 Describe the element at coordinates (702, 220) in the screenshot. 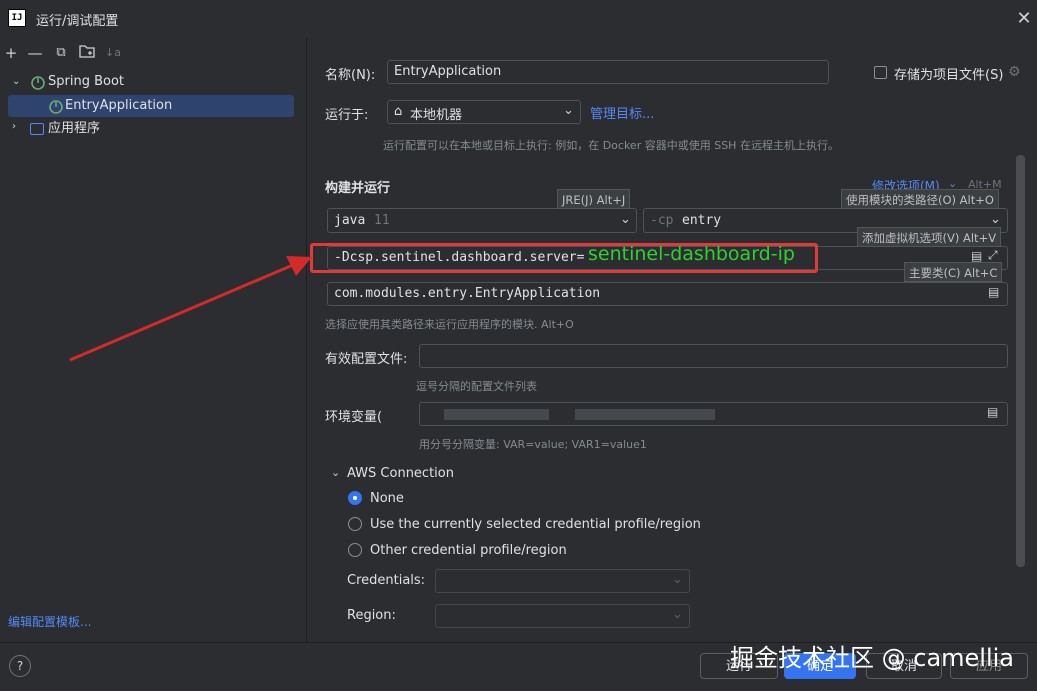

I see `cp-value: entry` at that location.